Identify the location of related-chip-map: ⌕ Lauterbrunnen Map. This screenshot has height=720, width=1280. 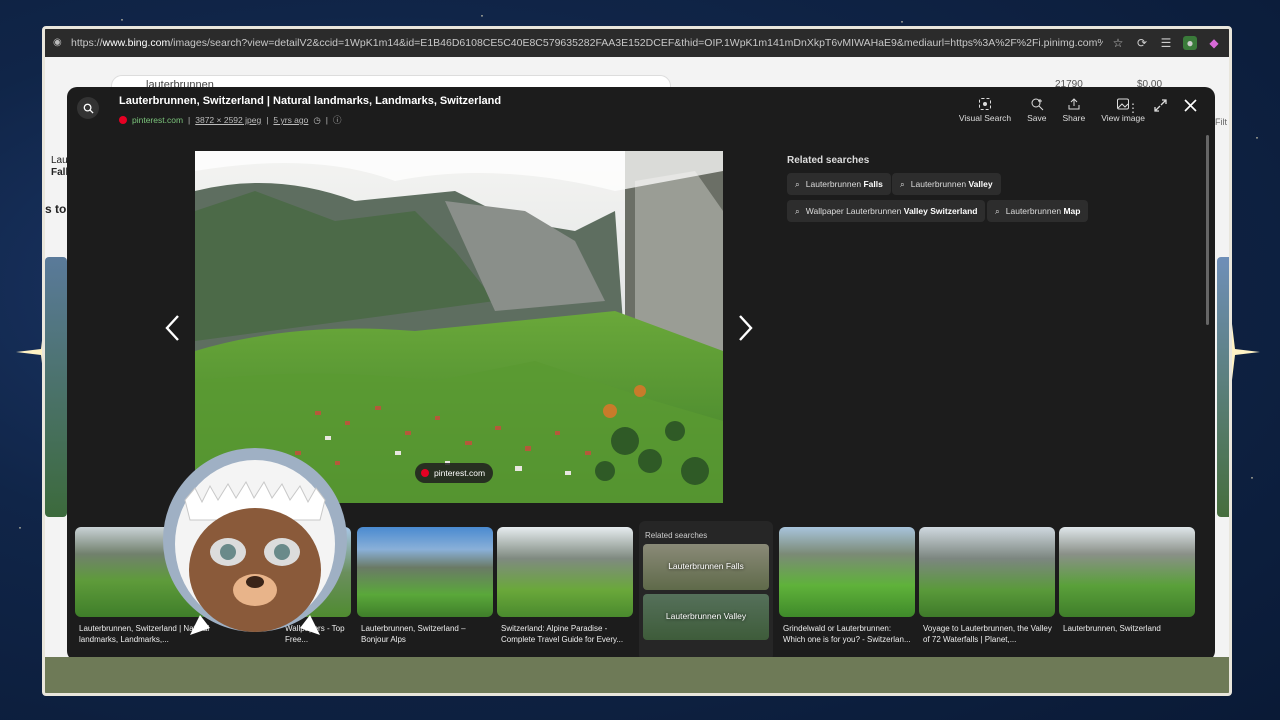
(1038, 211).